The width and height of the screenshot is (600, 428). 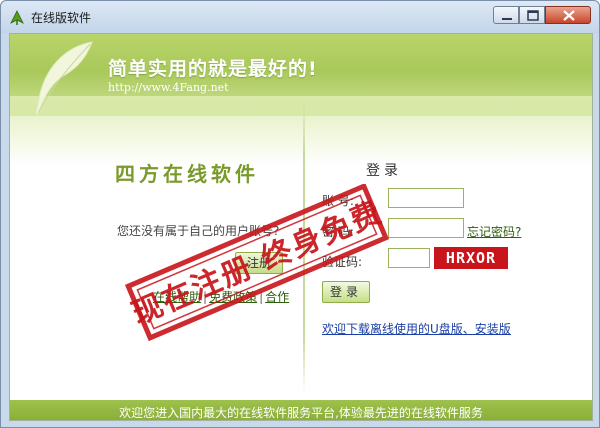 I want to click on account-label: 账 号:, so click(x=338, y=201).